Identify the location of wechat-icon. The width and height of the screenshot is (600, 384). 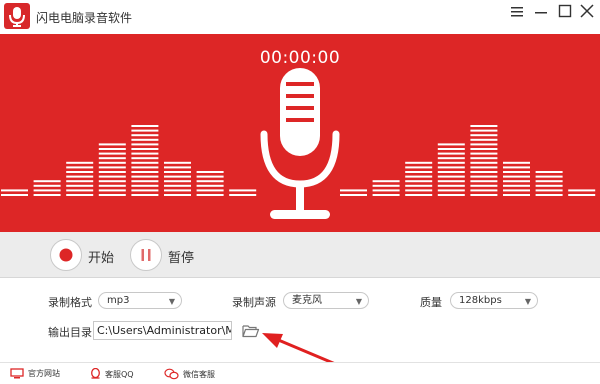
(171, 374).